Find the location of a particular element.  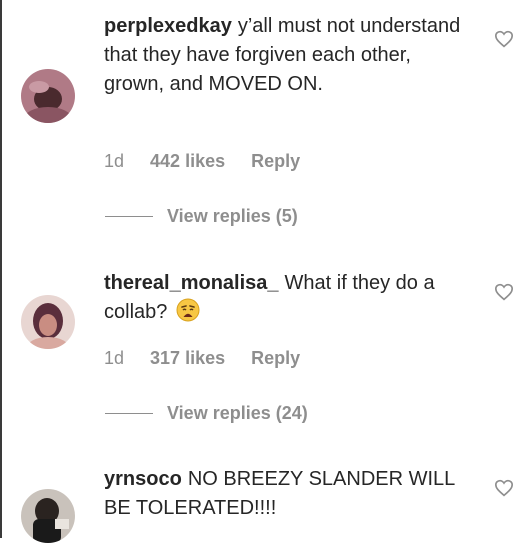

username: yrnsoco is located at coordinates (143, 479).